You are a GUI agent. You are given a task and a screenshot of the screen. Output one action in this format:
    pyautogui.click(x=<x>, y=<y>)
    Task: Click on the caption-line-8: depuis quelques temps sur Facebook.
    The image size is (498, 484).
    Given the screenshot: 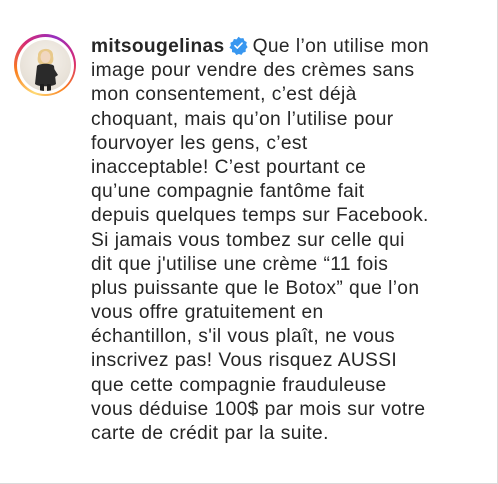 What is the action you would take?
    pyautogui.click(x=260, y=216)
    